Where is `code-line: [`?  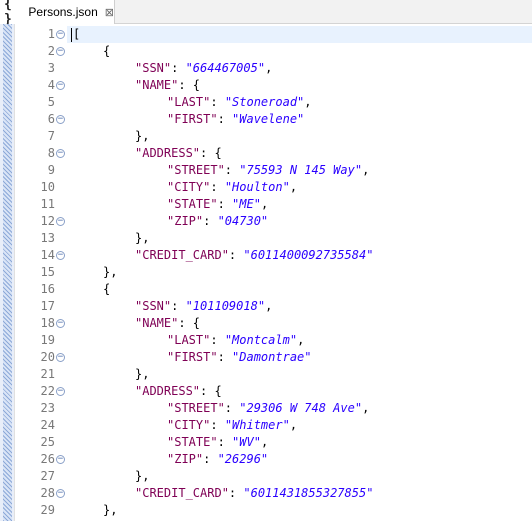
code-line: [ is located at coordinates (75, 34).